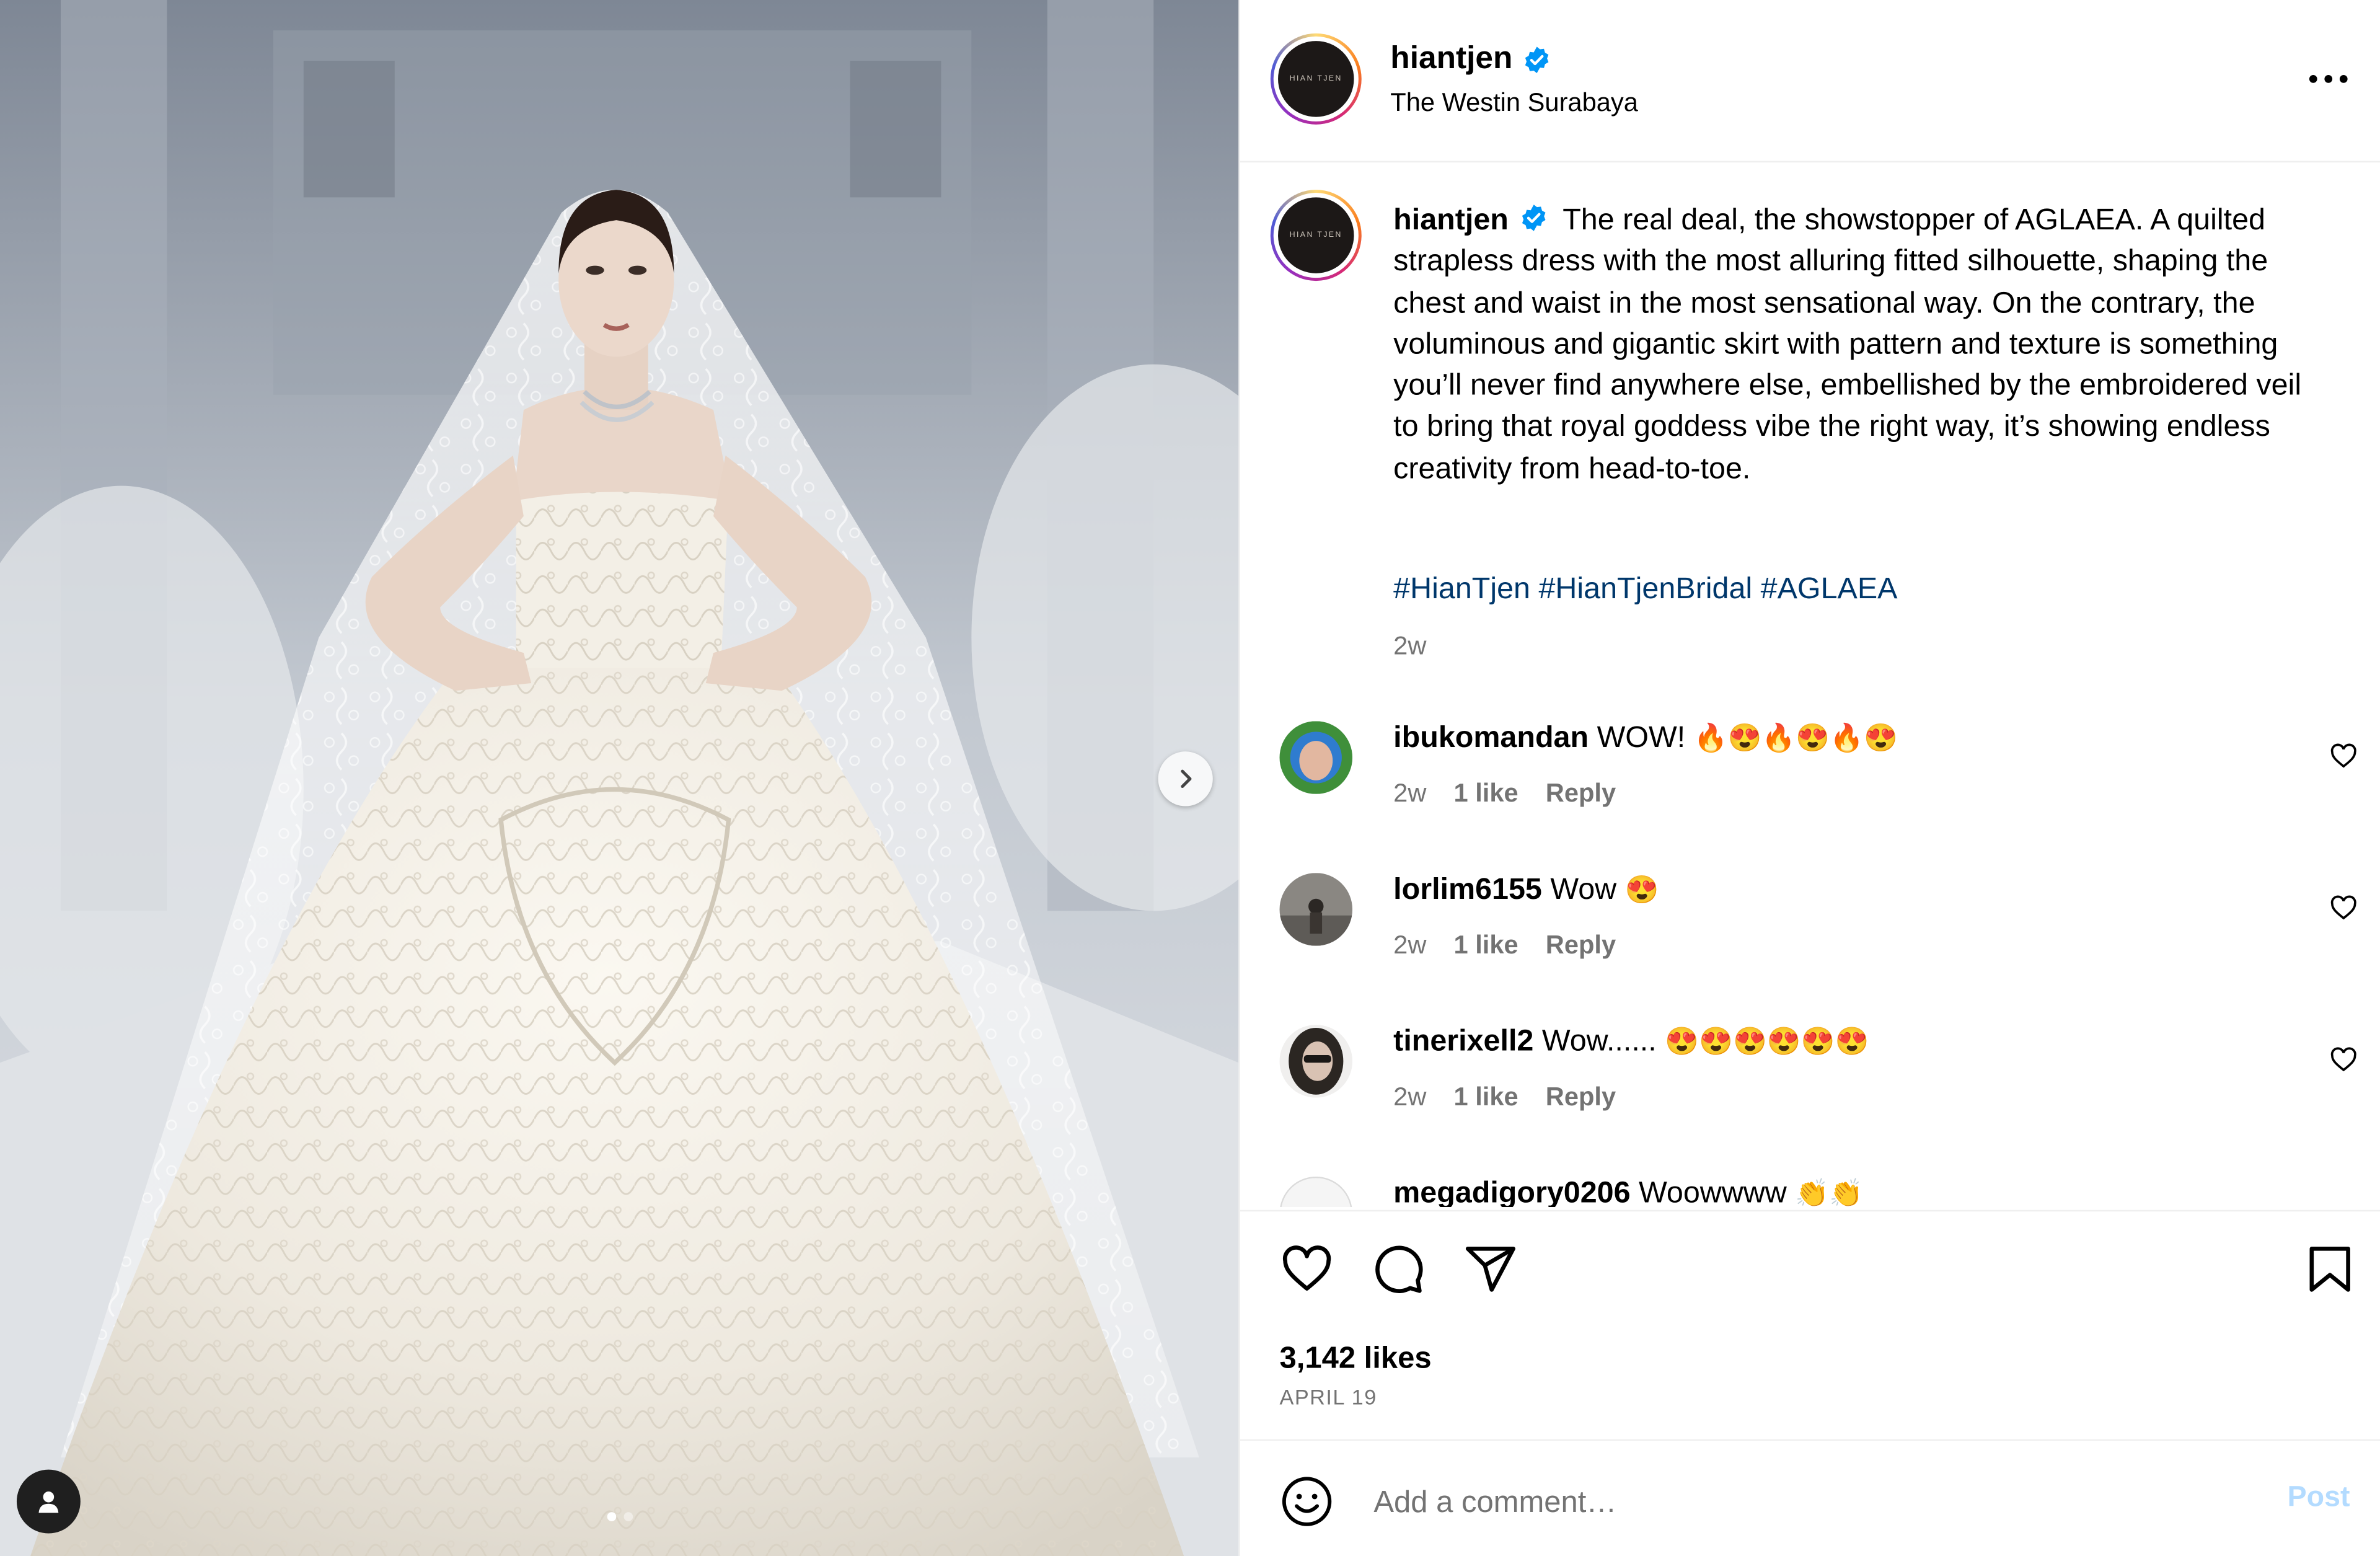 The image size is (2380, 1556). Describe the element at coordinates (1410, 646) in the screenshot. I see `caption-time: 2w` at that location.